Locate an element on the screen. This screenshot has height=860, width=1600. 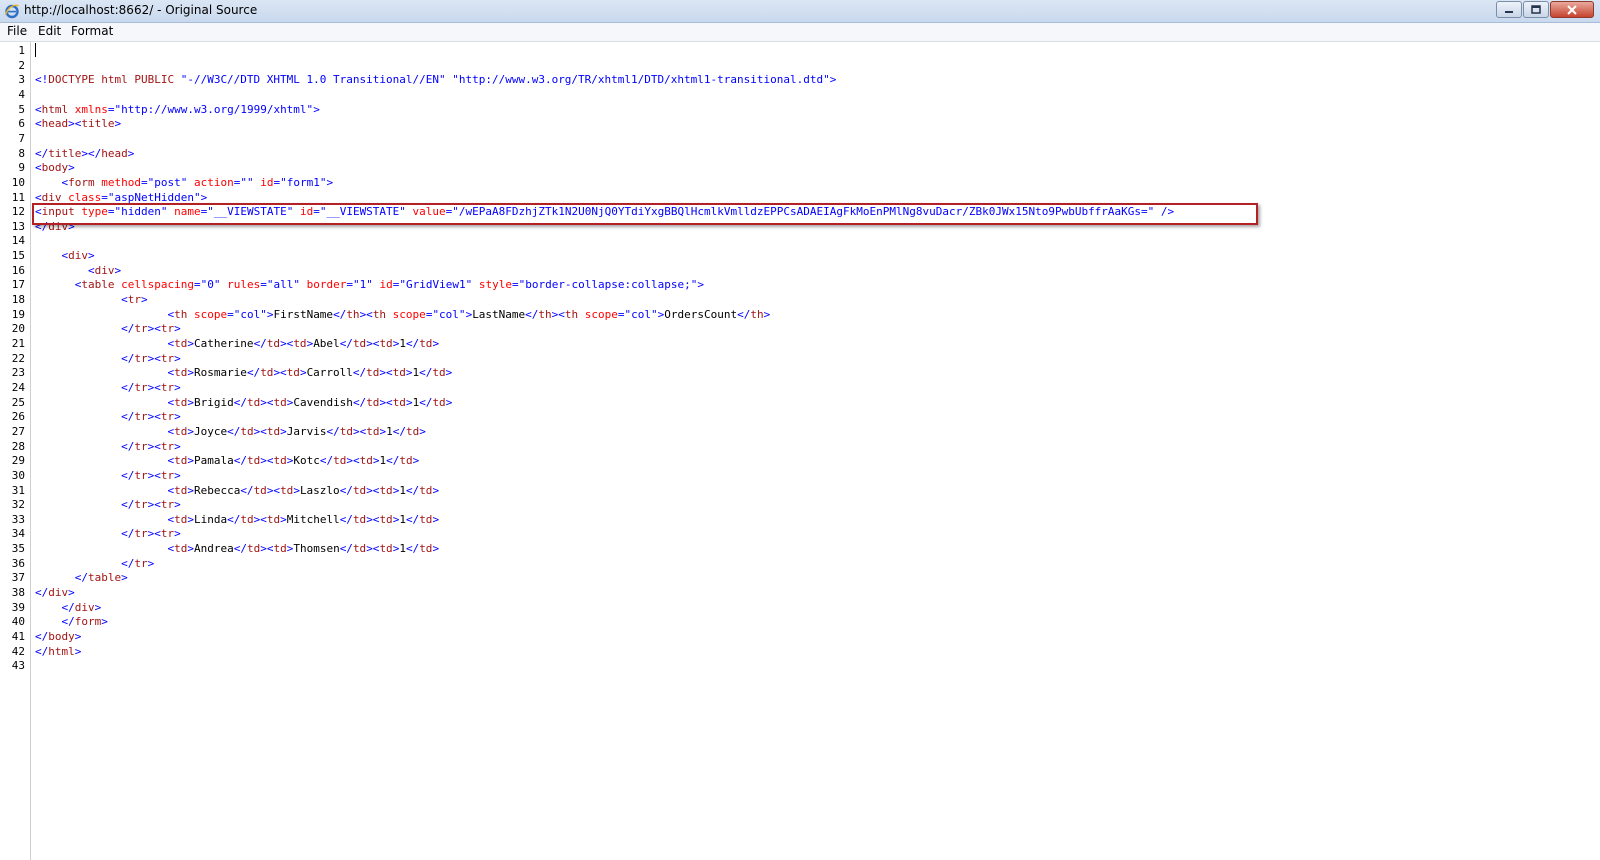
line-number: 28 is located at coordinates (18, 446).